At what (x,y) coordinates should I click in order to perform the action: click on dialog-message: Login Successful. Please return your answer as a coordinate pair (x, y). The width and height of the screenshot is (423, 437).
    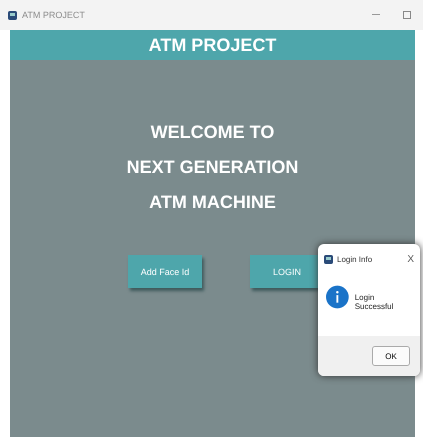
    Looking at the image, I should click on (374, 302).